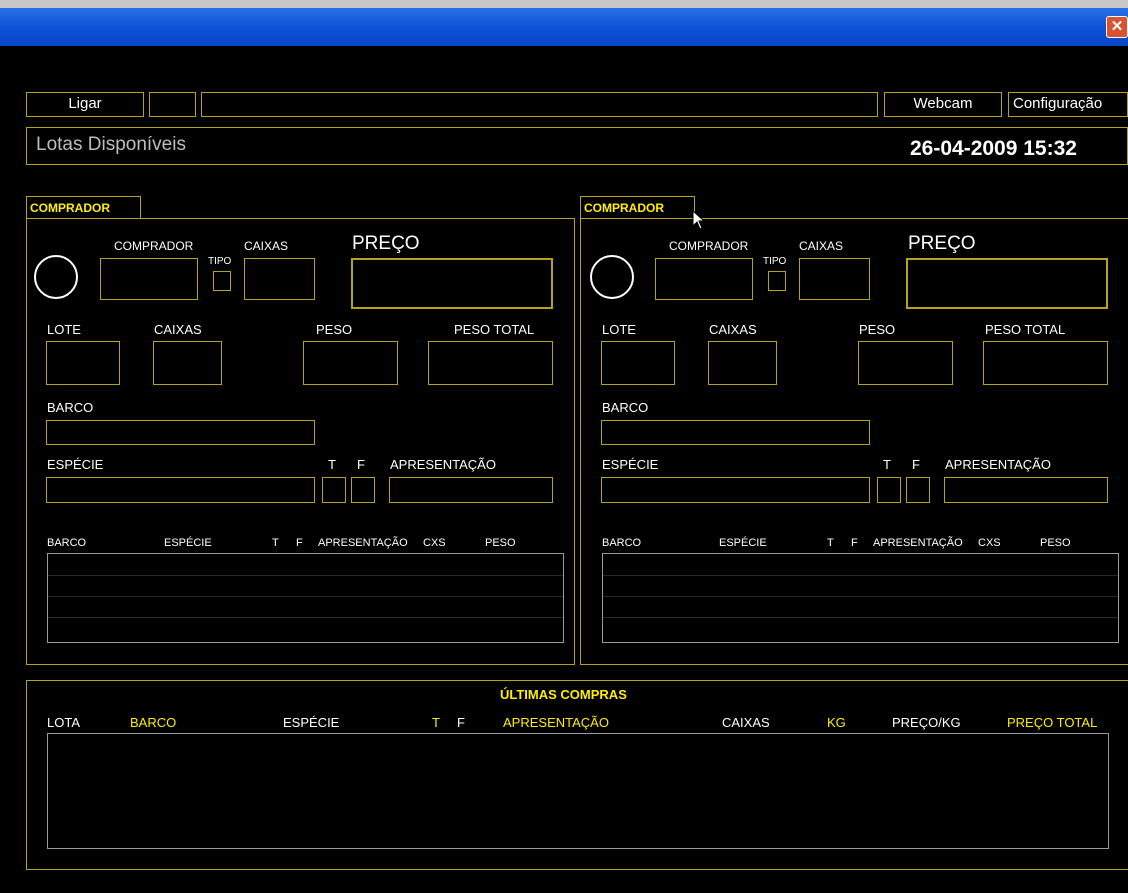 Image resolution: width=1128 pixels, height=893 pixels. I want to click on close-icon: ✕, so click(1117, 27).